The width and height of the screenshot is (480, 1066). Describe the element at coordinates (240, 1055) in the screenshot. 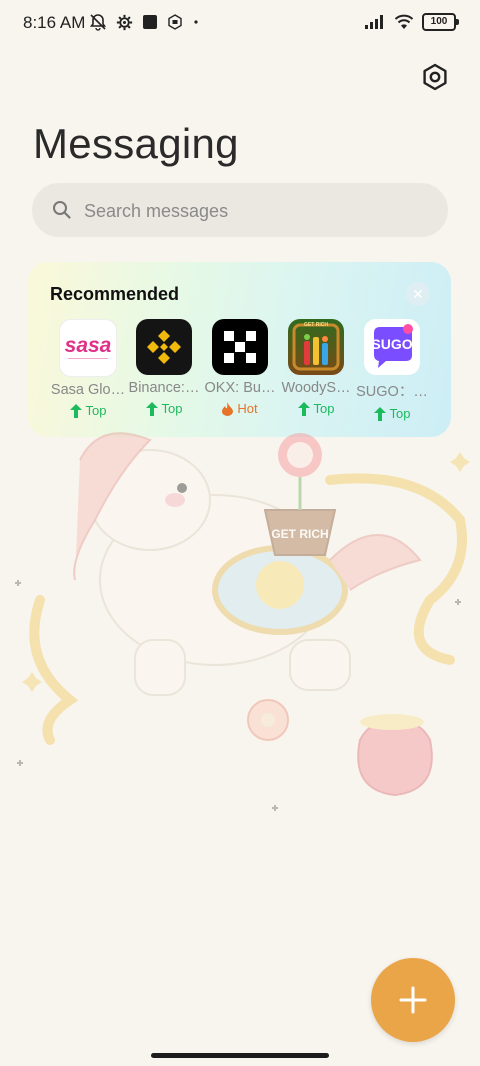

I see `navigation-handle` at that location.